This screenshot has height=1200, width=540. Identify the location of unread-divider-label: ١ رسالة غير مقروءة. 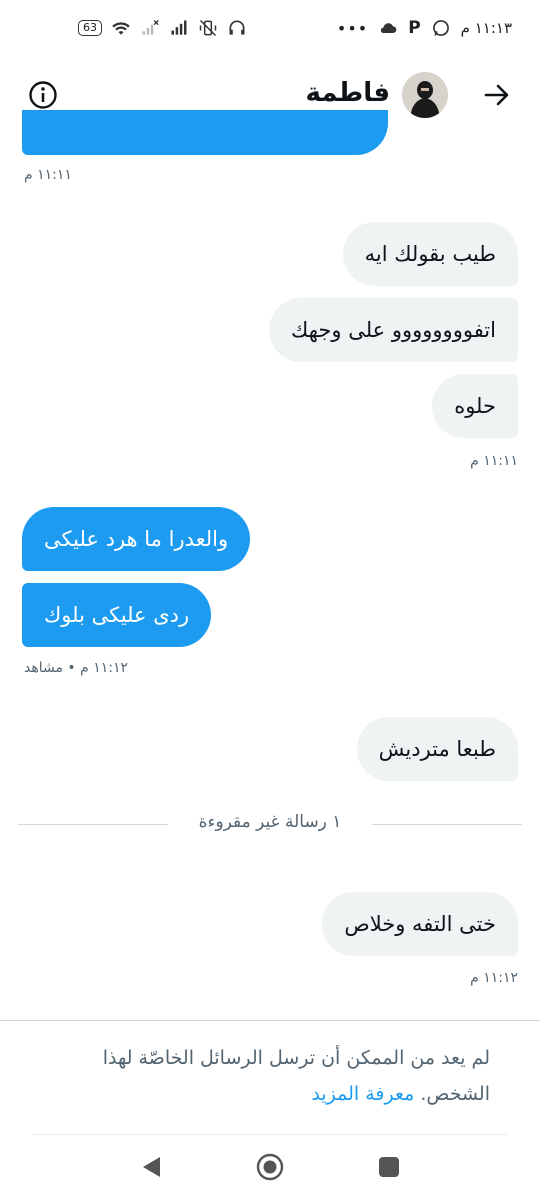
(270, 822).